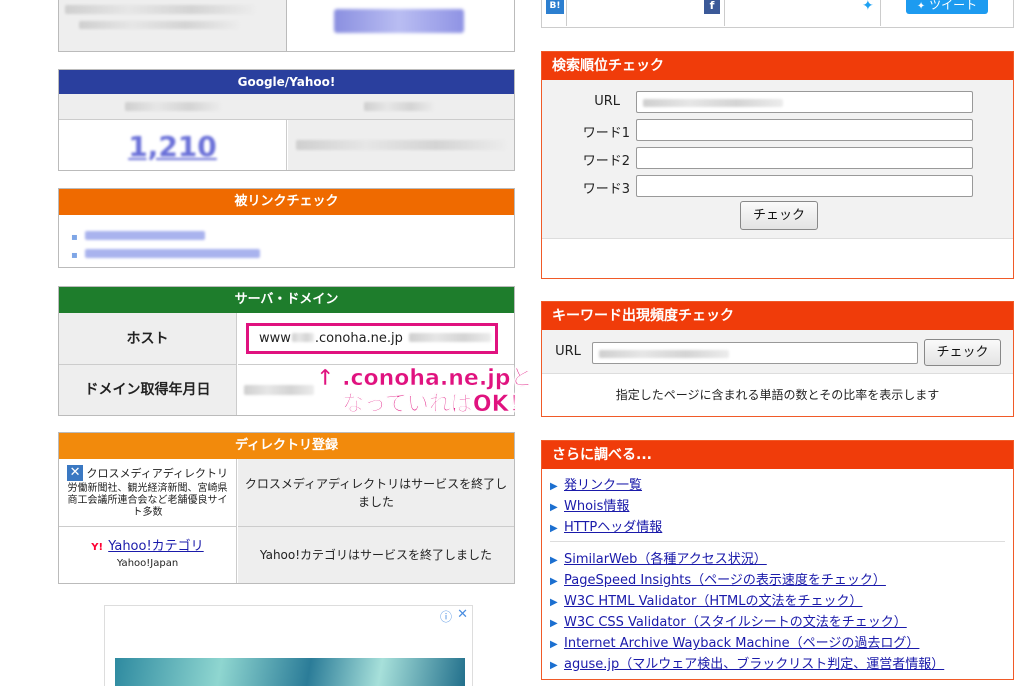  I want to click on google-yahoo-info-cell, so click(401, 145).